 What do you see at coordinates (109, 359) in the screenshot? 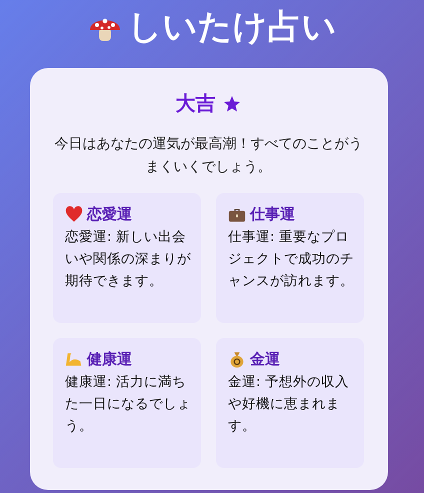
I see `category-heading: 健康運` at bounding box center [109, 359].